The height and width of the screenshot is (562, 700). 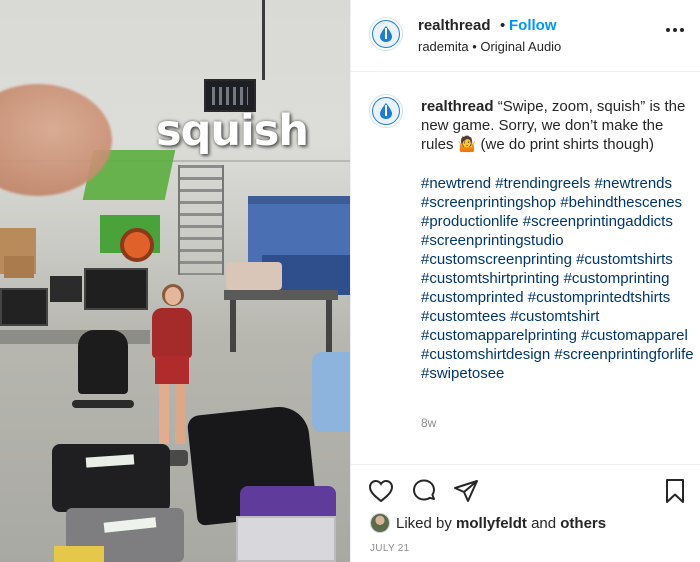 I want to click on bookmark-svg, so click(x=675, y=491).